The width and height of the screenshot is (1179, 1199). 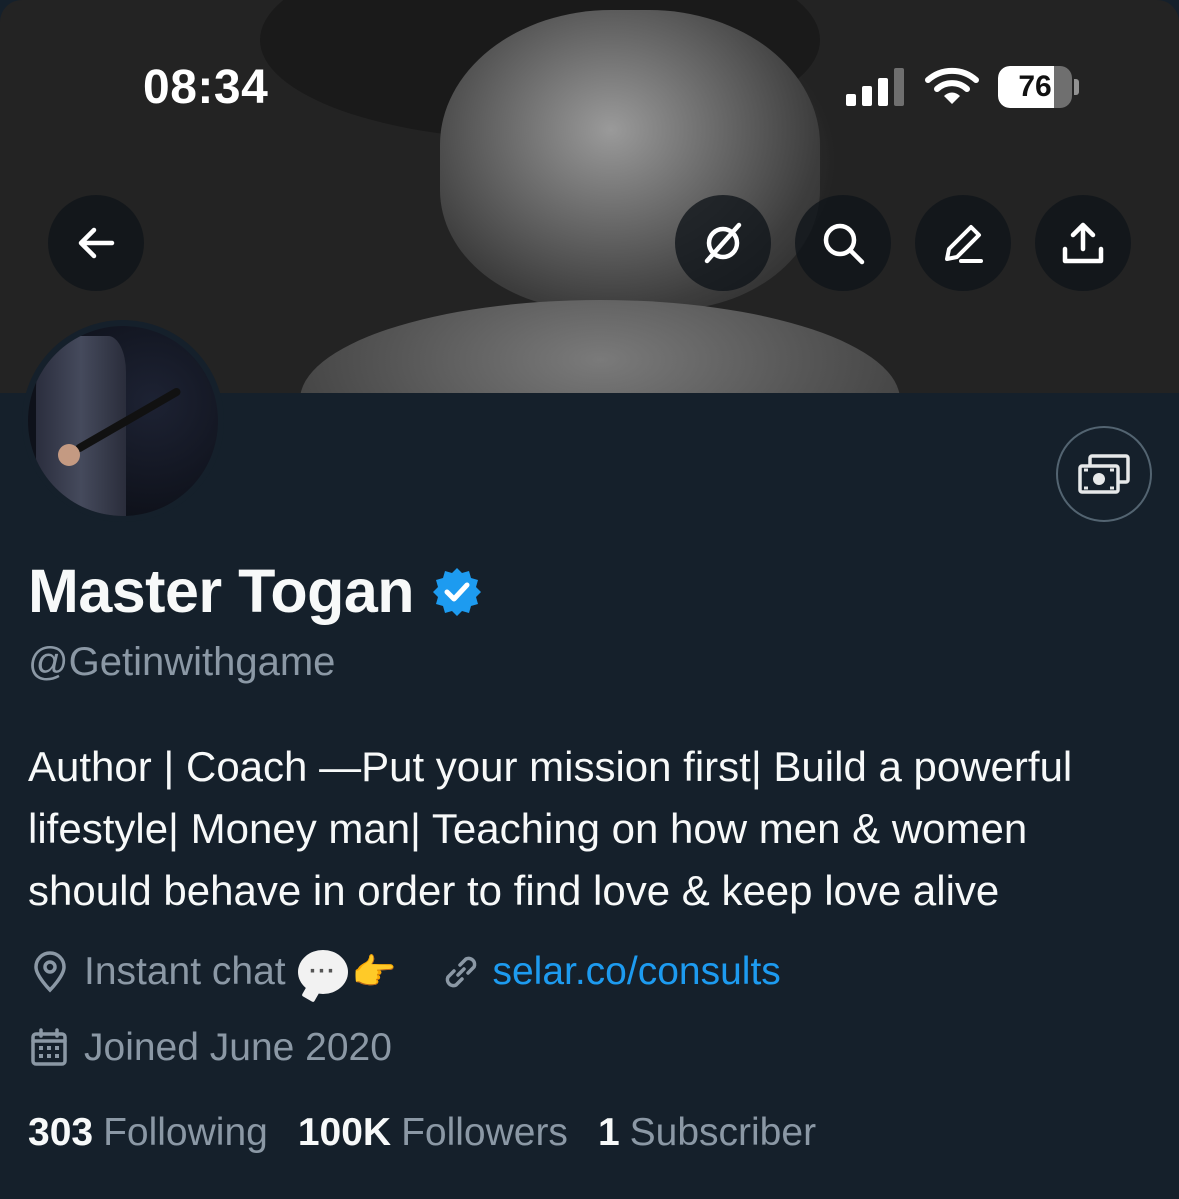 I want to click on profile-name-row: Master Togan, so click(x=255, y=591).